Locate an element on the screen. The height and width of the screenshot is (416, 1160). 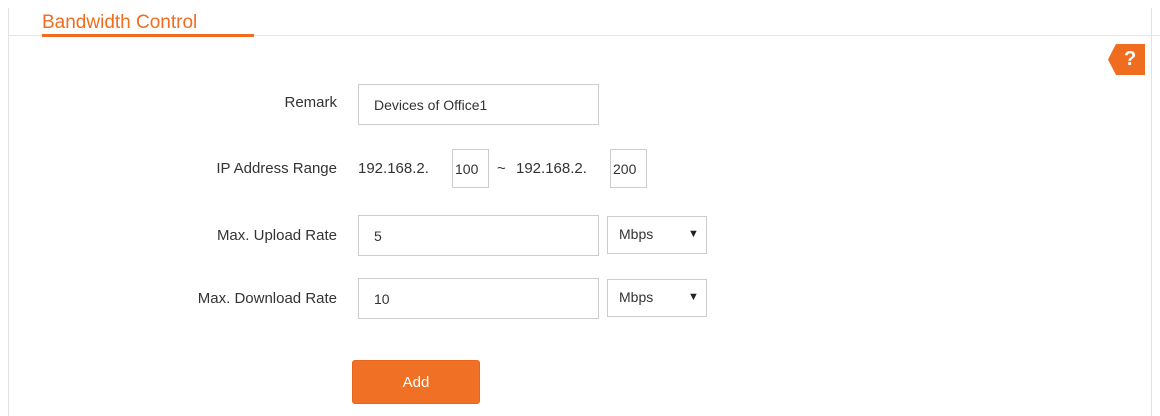
title-underline is located at coordinates (148, 35).